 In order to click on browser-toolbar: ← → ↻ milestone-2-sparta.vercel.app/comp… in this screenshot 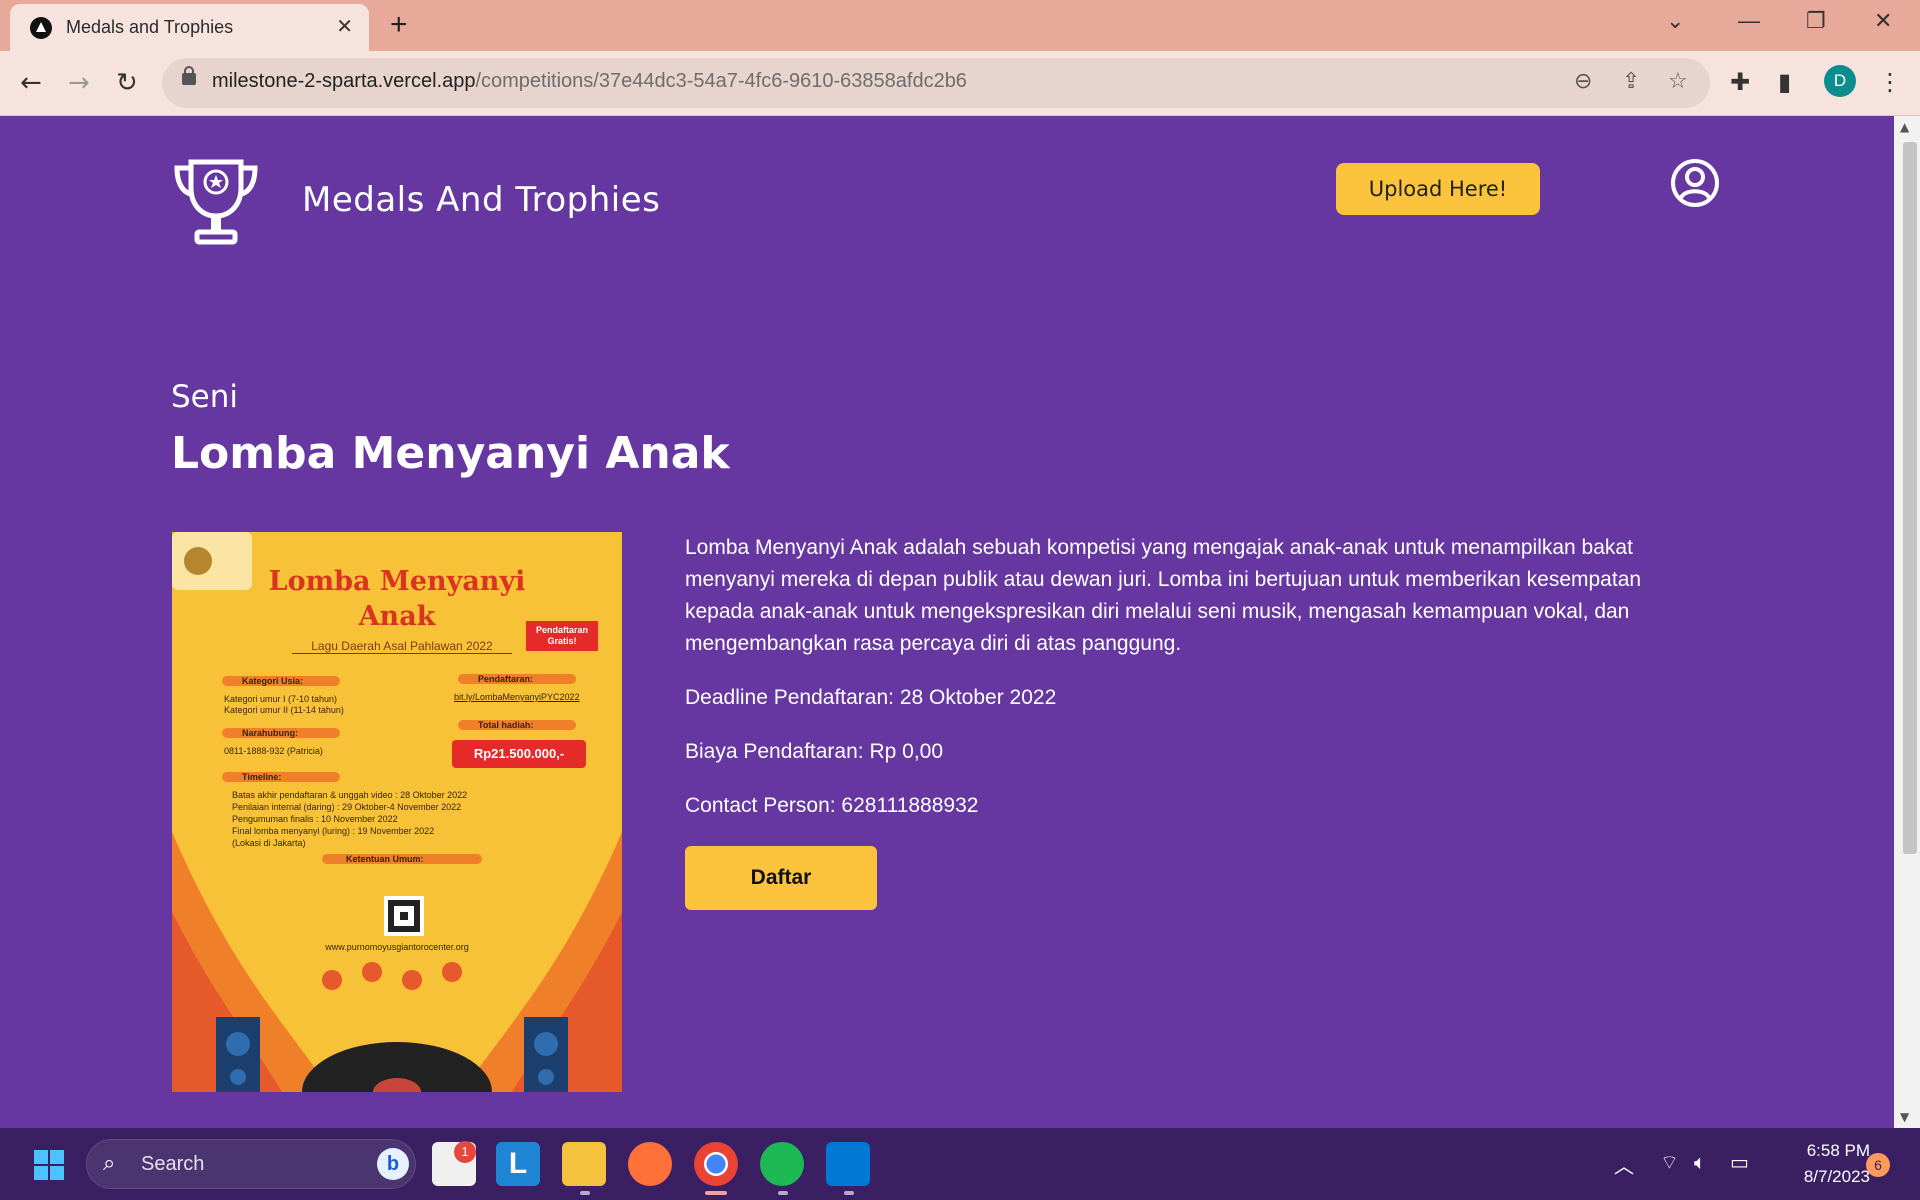, I will do `click(960, 83)`.